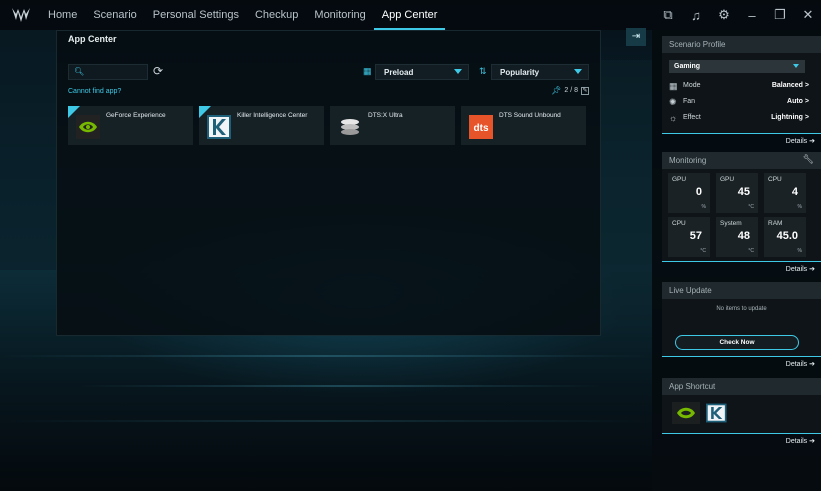  What do you see at coordinates (794, 192) in the screenshot?
I see `tile-value: 4` at bounding box center [794, 192].